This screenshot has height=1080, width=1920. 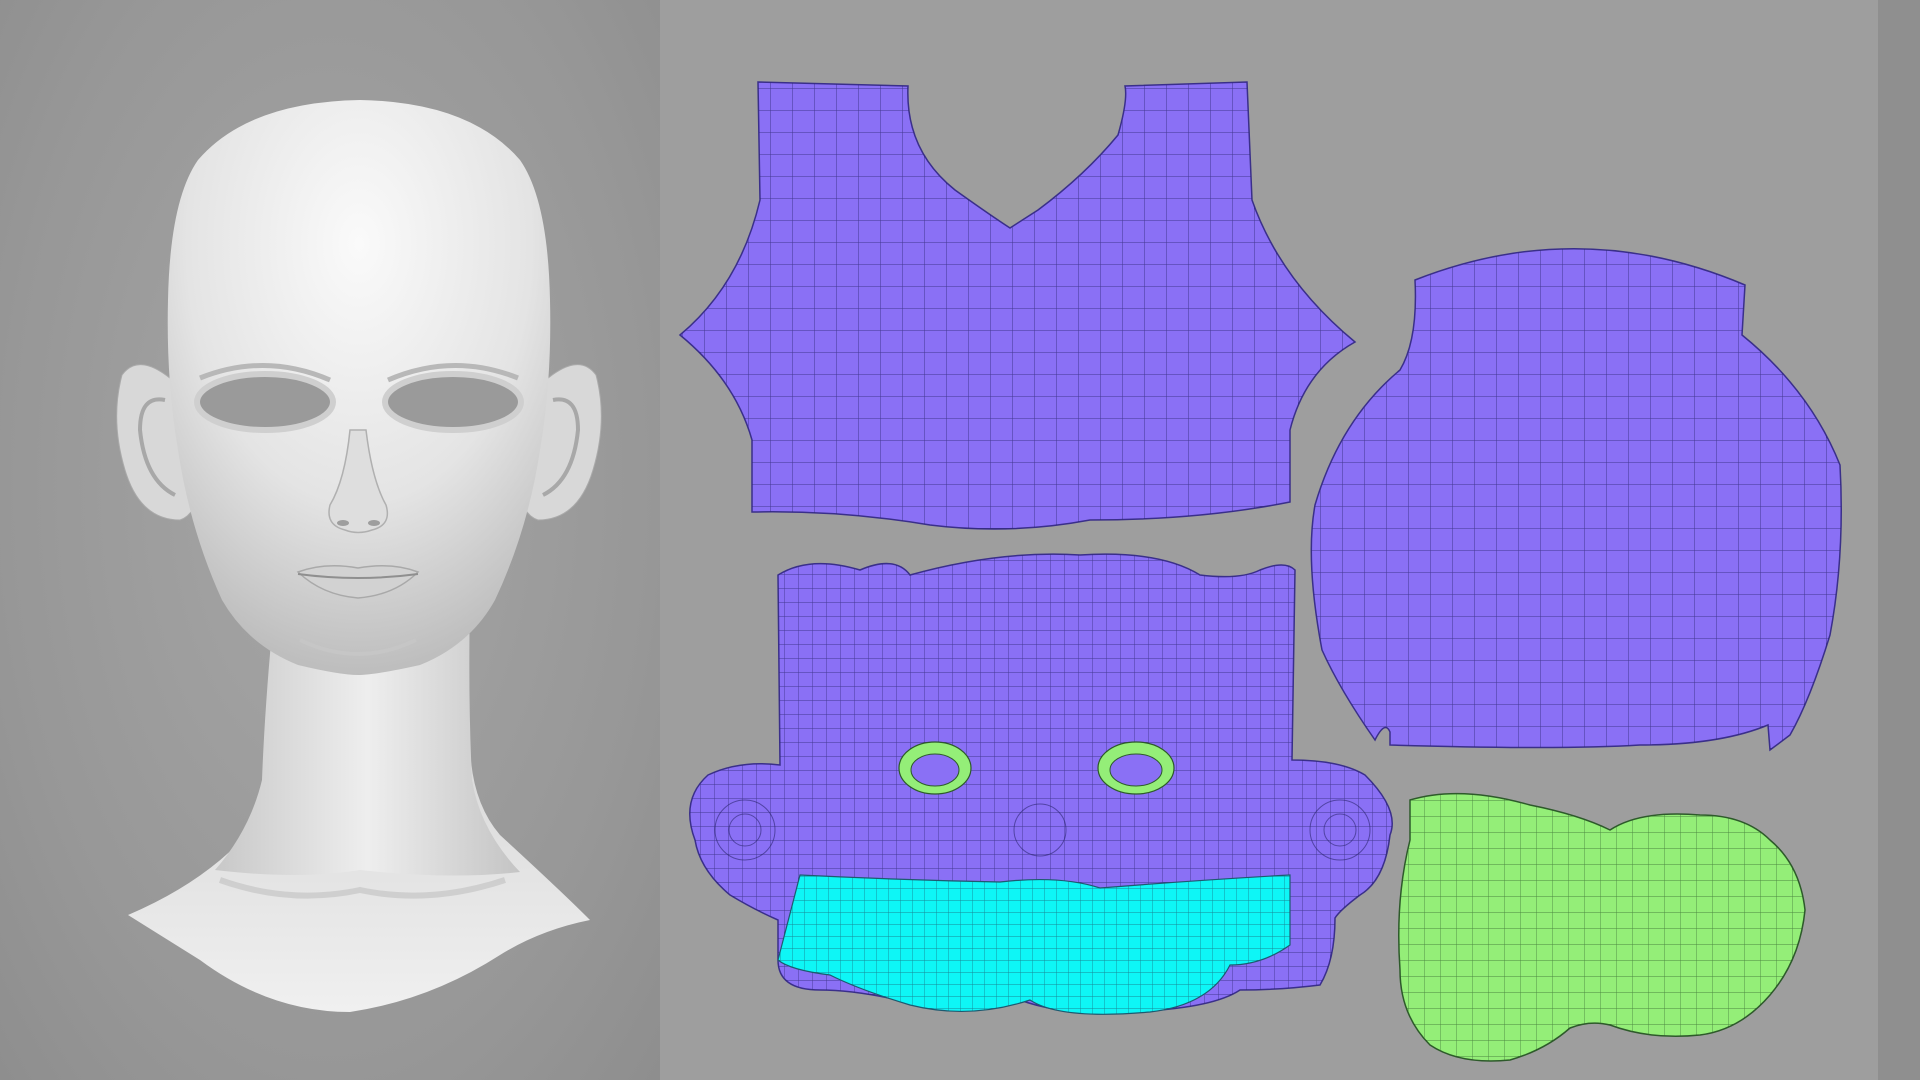 What do you see at coordinates (1576, 499) in the screenshot?
I see `uv-shell-scalp` at bounding box center [1576, 499].